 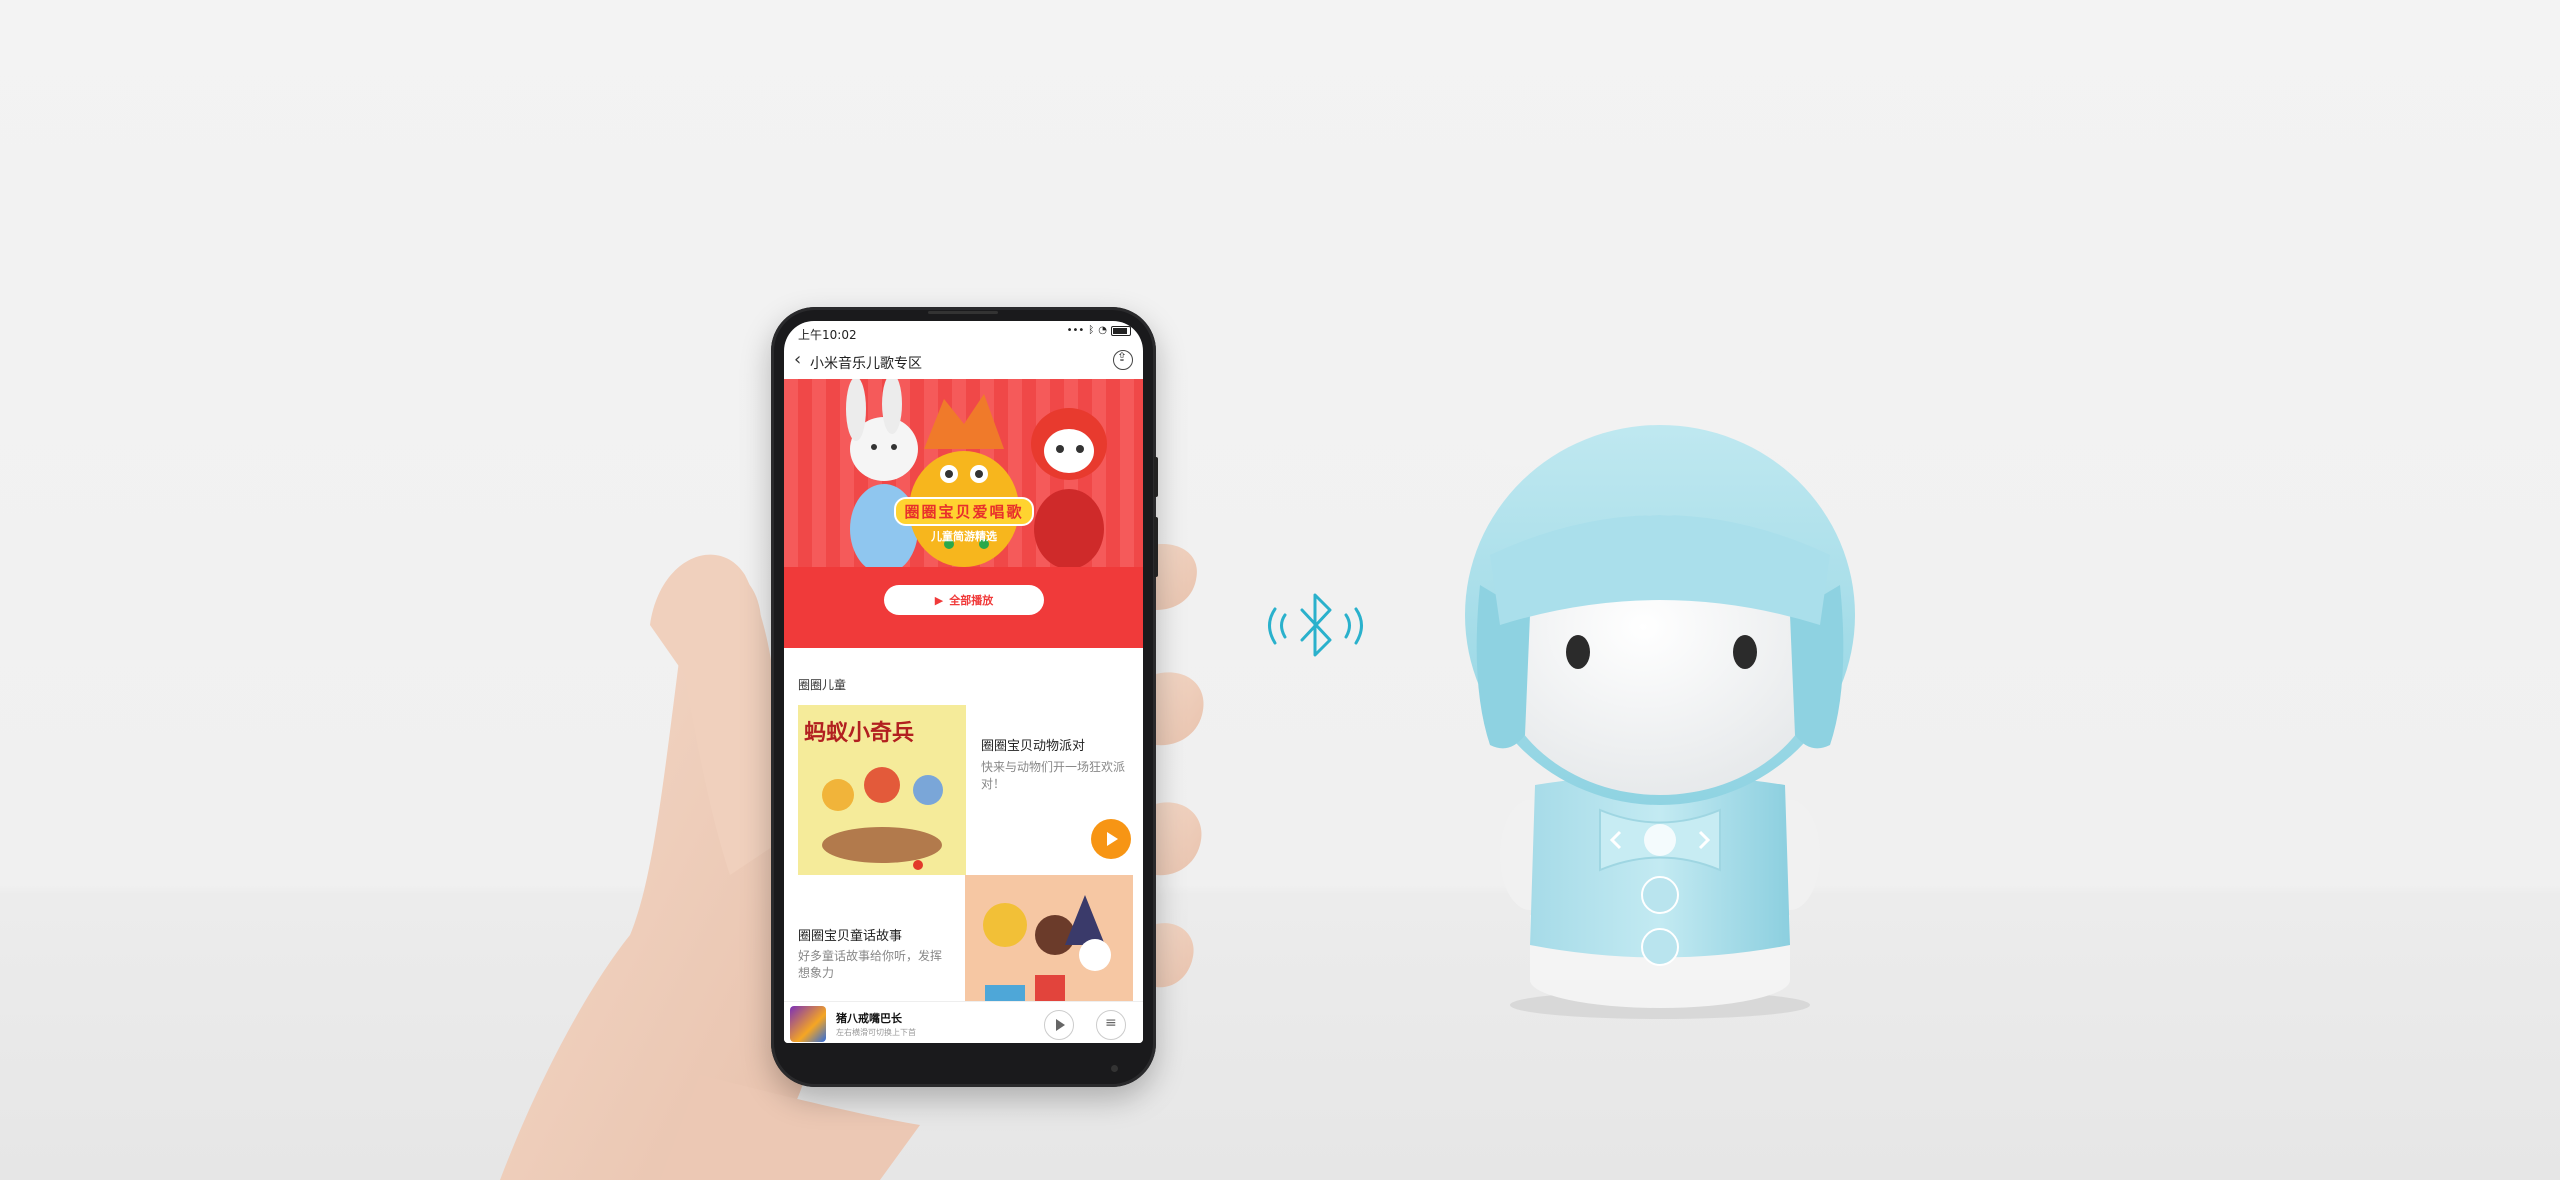 I want to click on album-title: 圈圈宝贝动物派对, so click(x=1033, y=746).